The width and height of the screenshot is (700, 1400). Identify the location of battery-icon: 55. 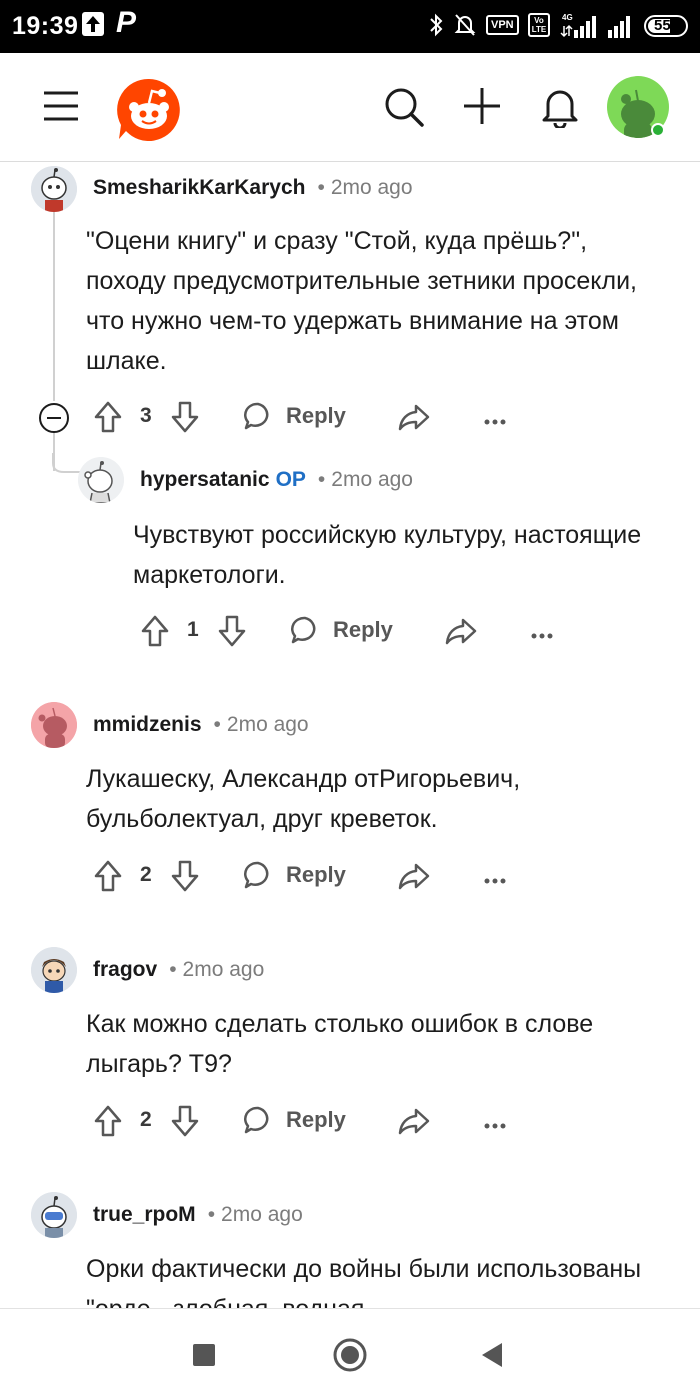
(666, 26).